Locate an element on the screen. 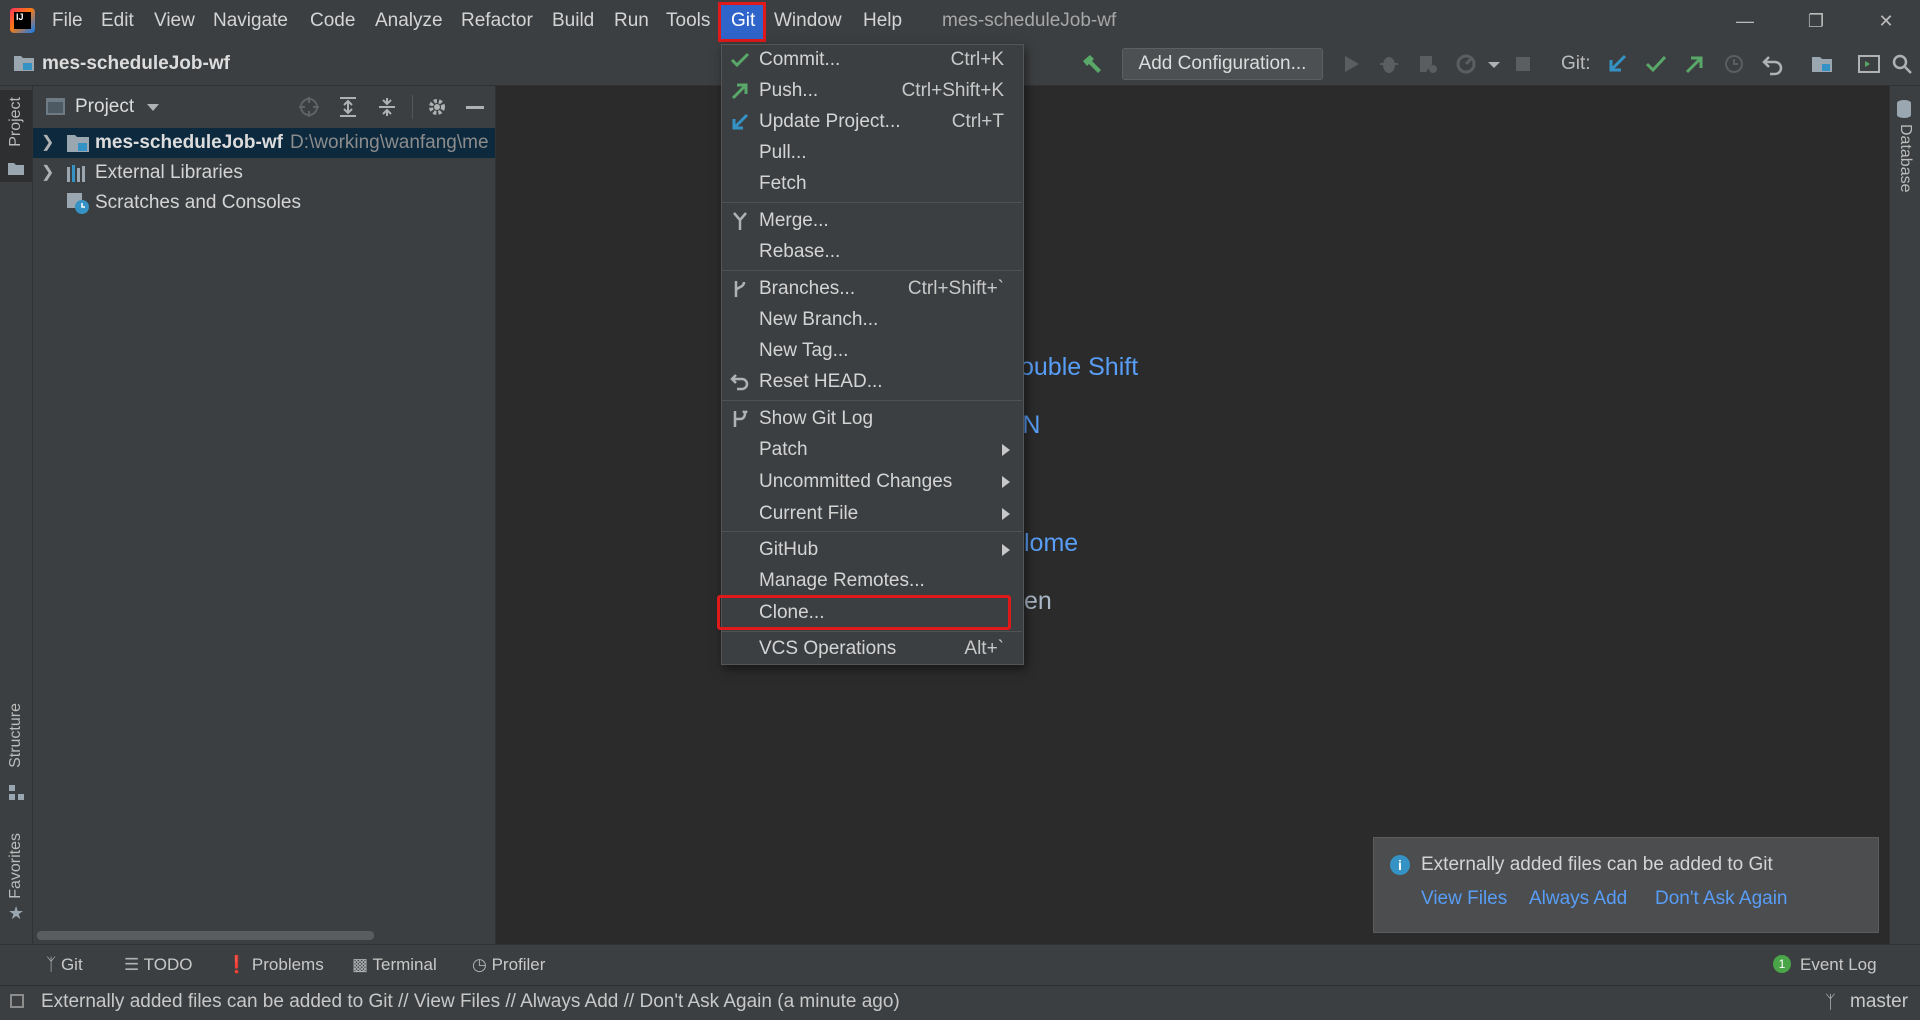 This screenshot has width=1920, height=1020. profile-icon is located at coordinates (1466, 64).